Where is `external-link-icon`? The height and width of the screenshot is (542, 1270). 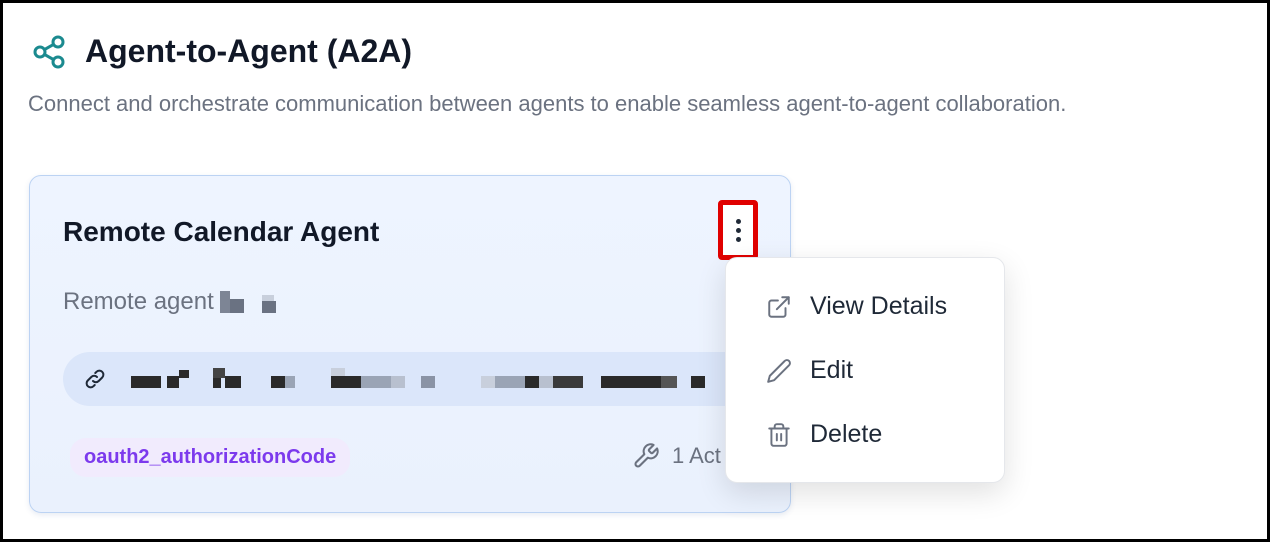
external-link-icon is located at coordinates (779, 306).